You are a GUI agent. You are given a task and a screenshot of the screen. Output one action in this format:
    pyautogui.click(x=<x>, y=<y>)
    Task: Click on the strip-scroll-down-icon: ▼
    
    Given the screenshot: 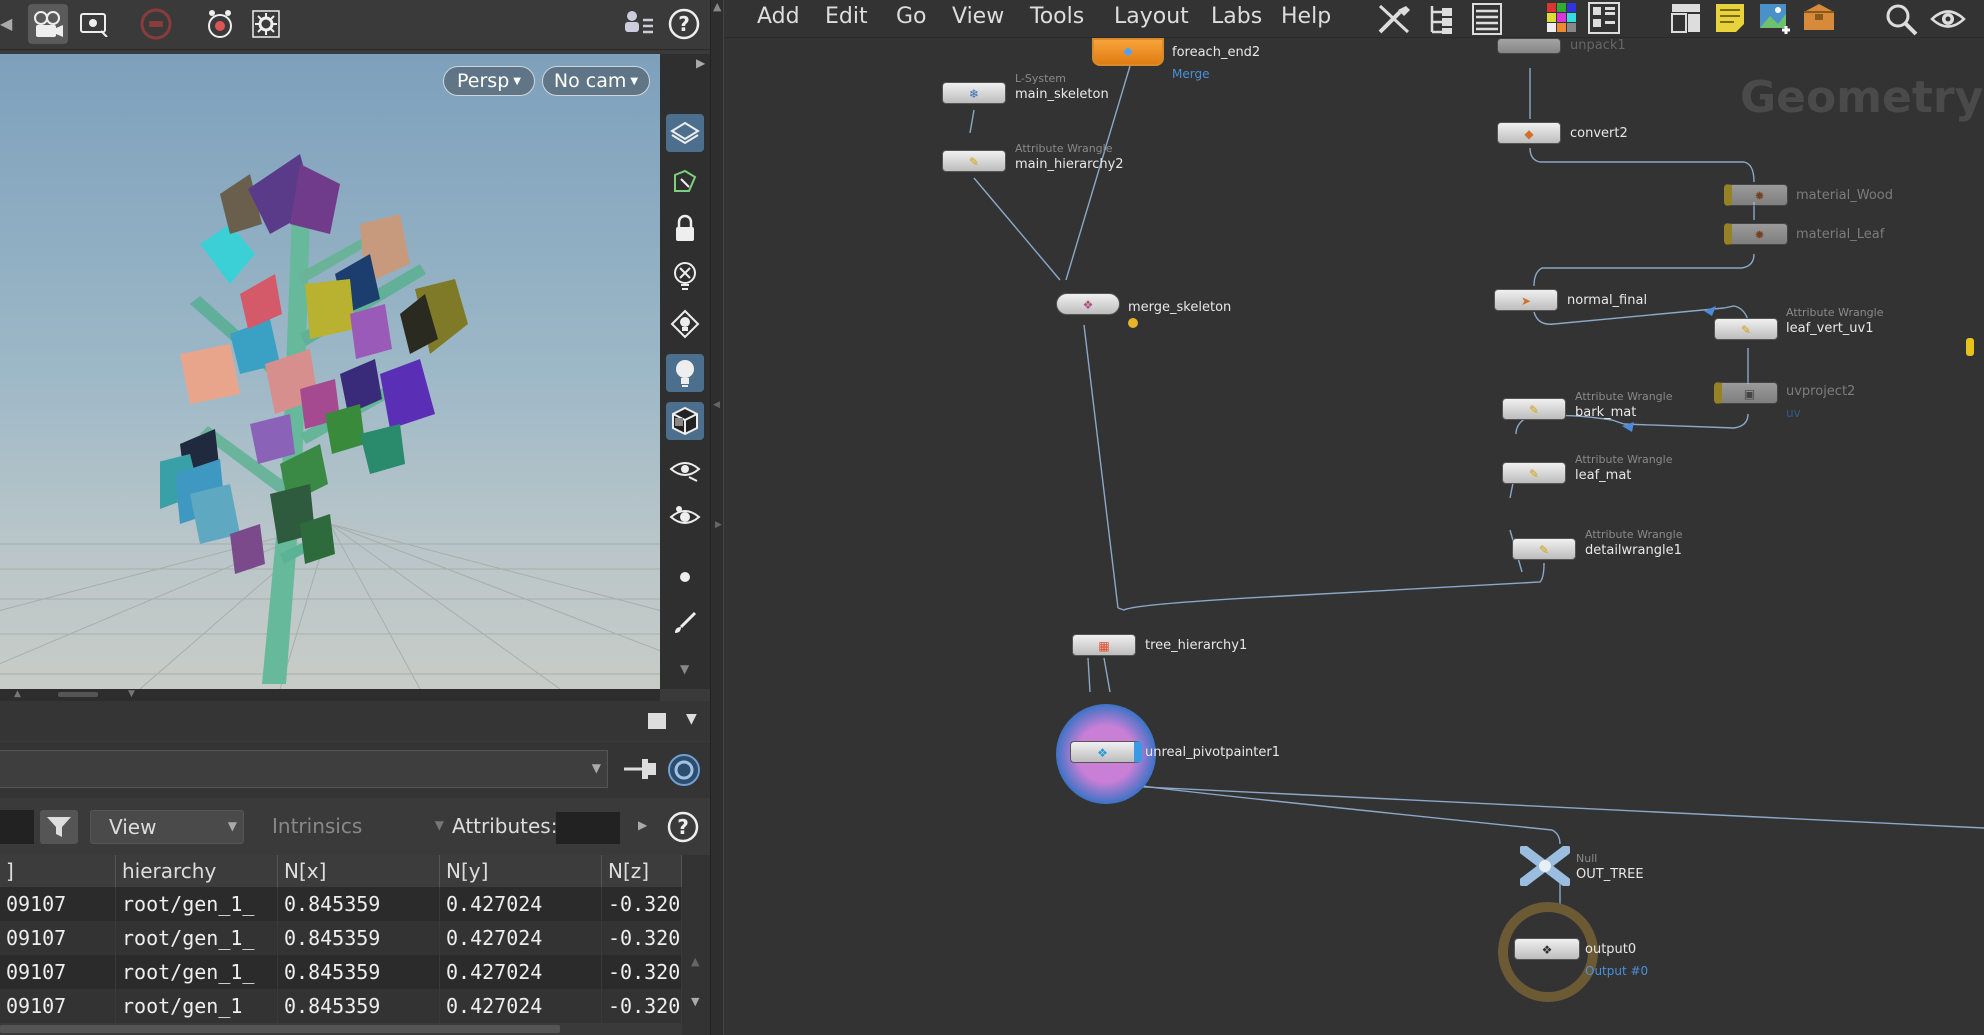 What is the action you would take?
    pyautogui.click(x=684, y=669)
    